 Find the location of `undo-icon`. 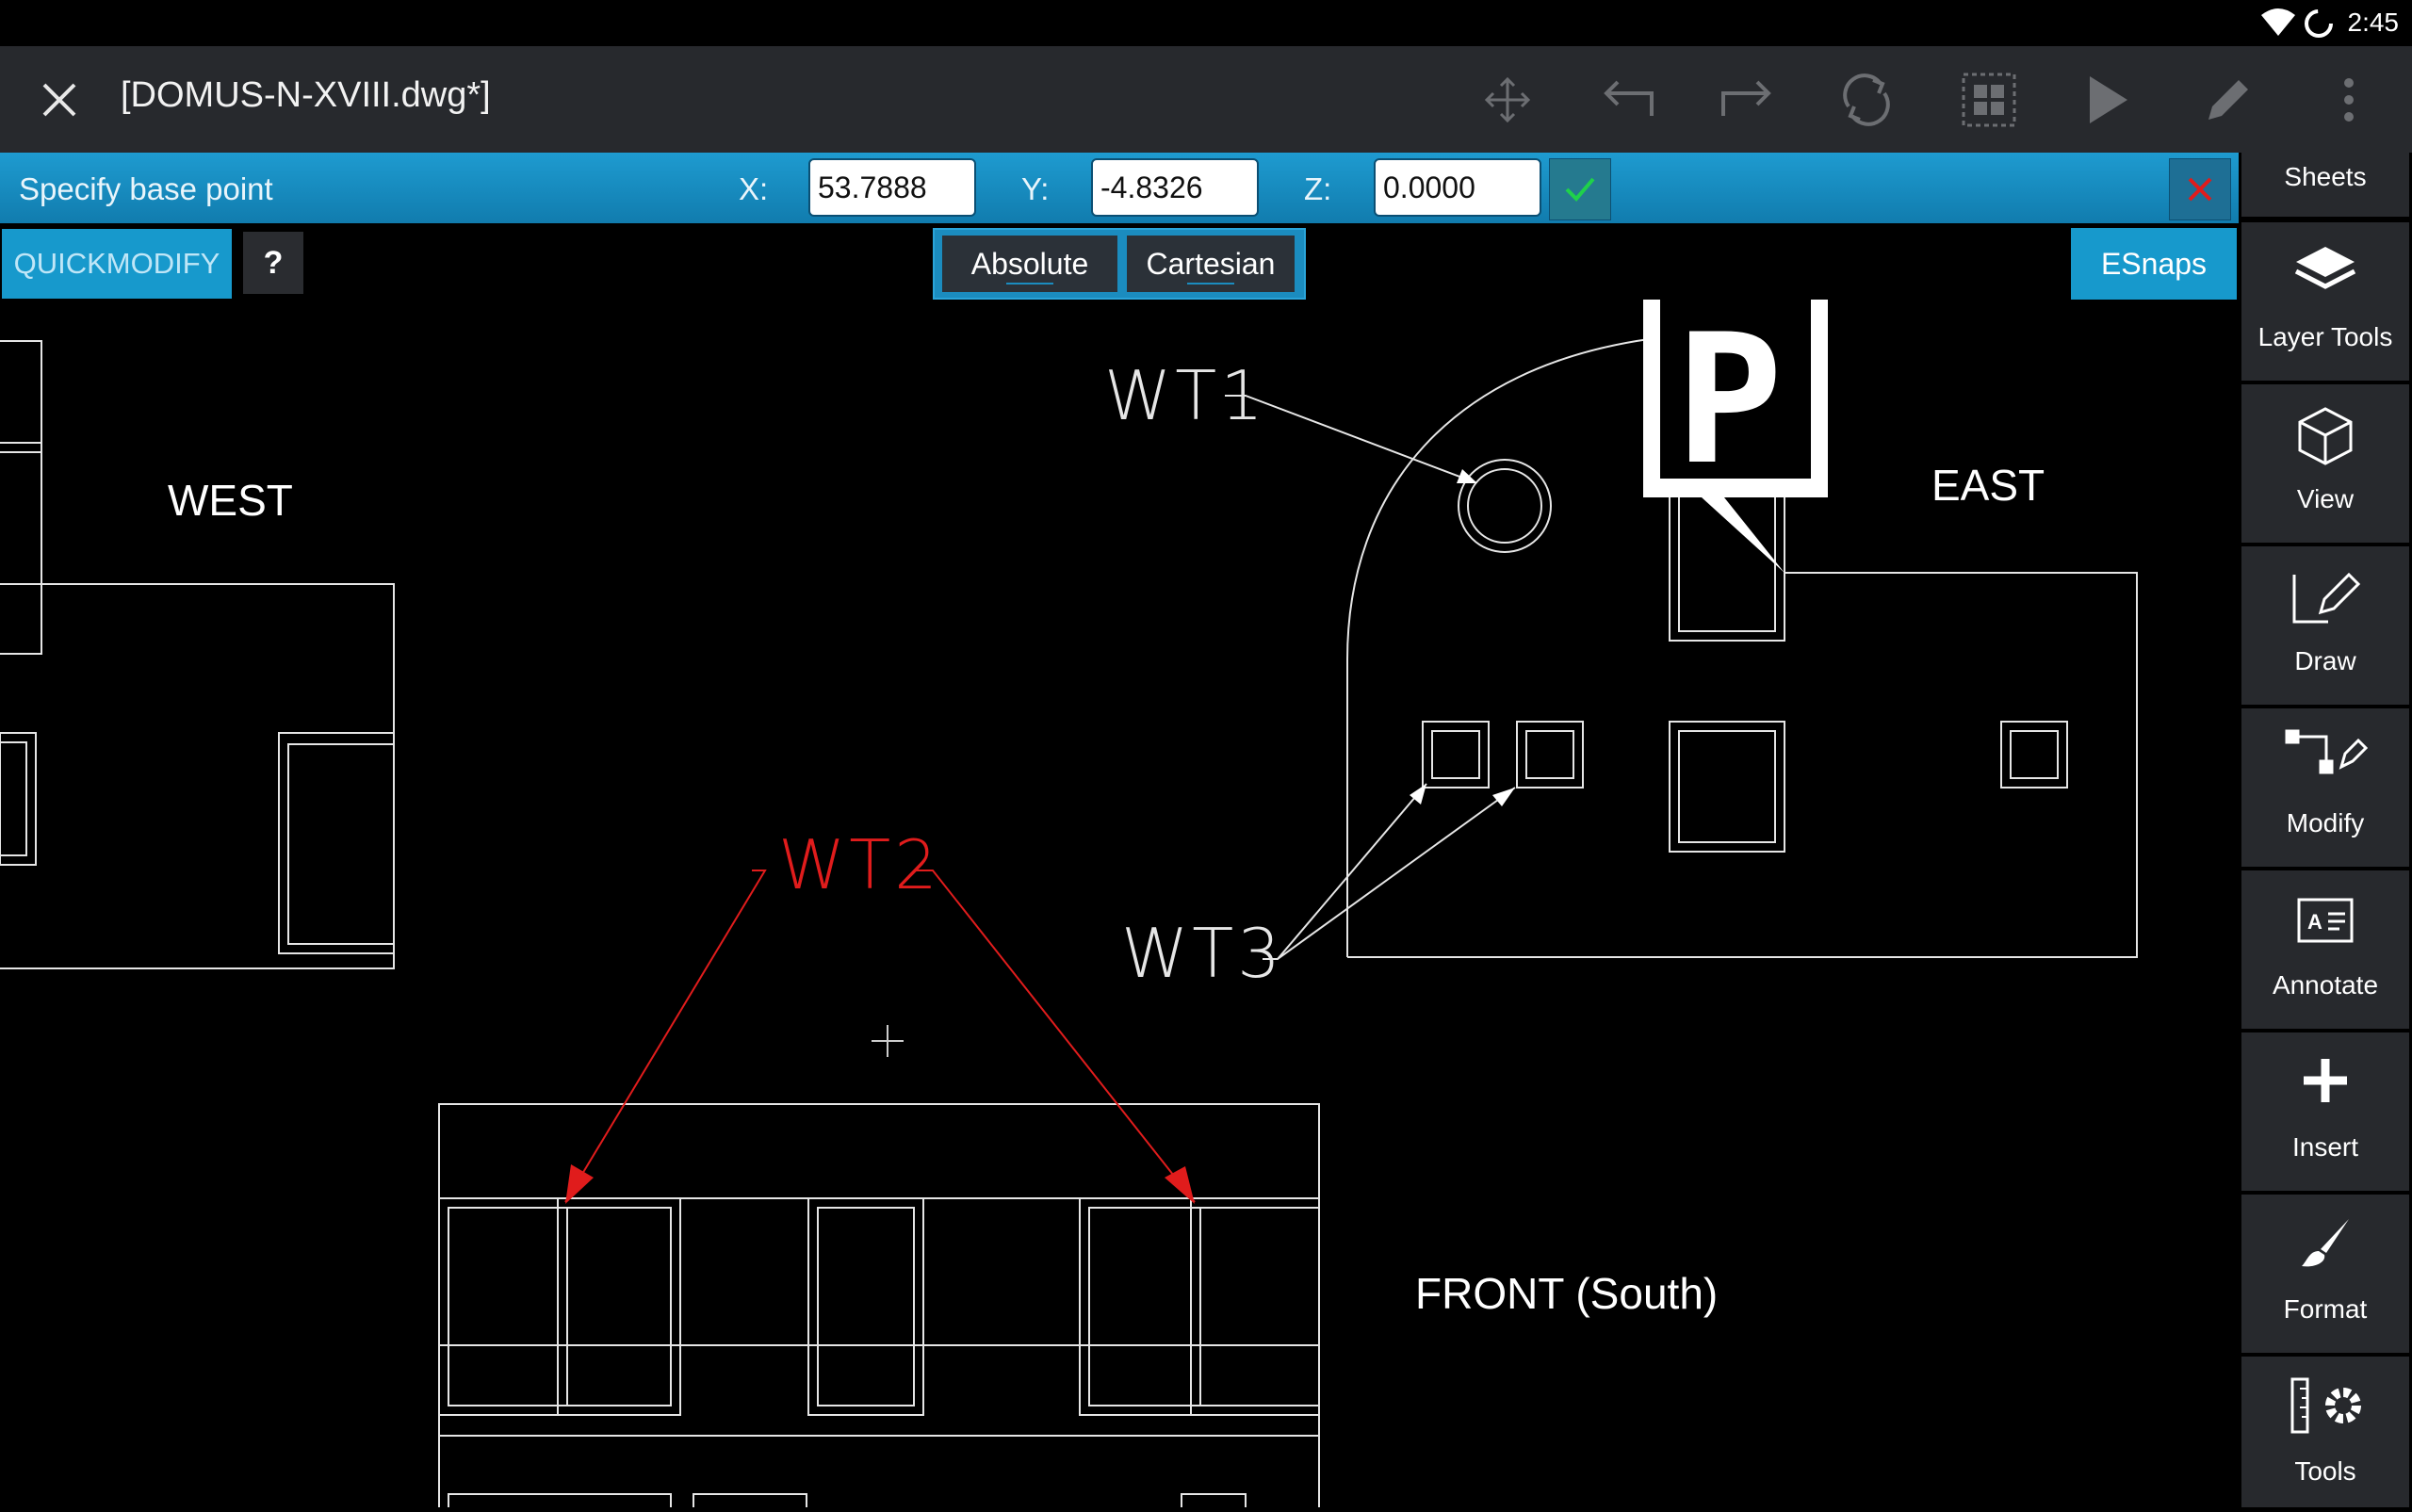

undo-icon is located at coordinates (1629, 98).